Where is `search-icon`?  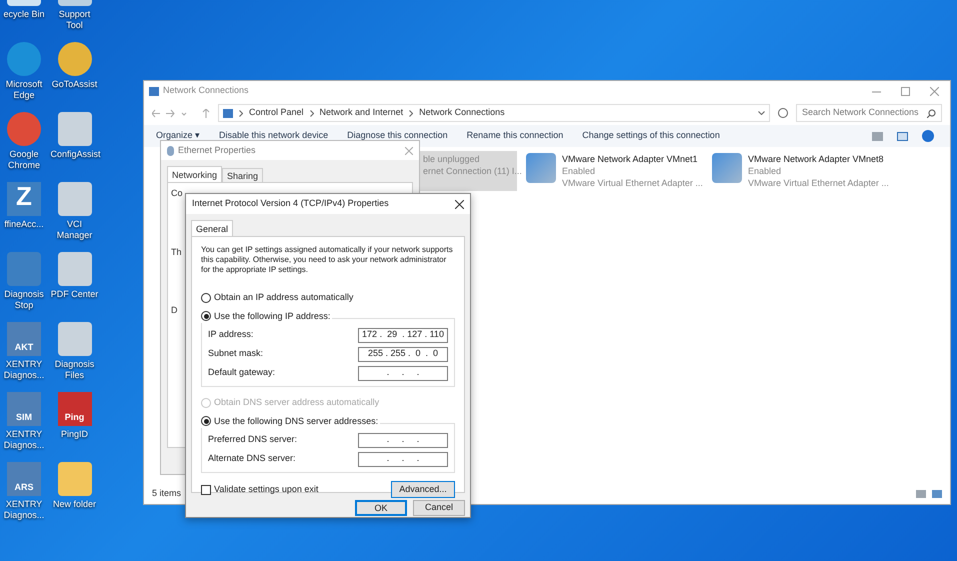 search-icon is located at coordinates (931, 113).